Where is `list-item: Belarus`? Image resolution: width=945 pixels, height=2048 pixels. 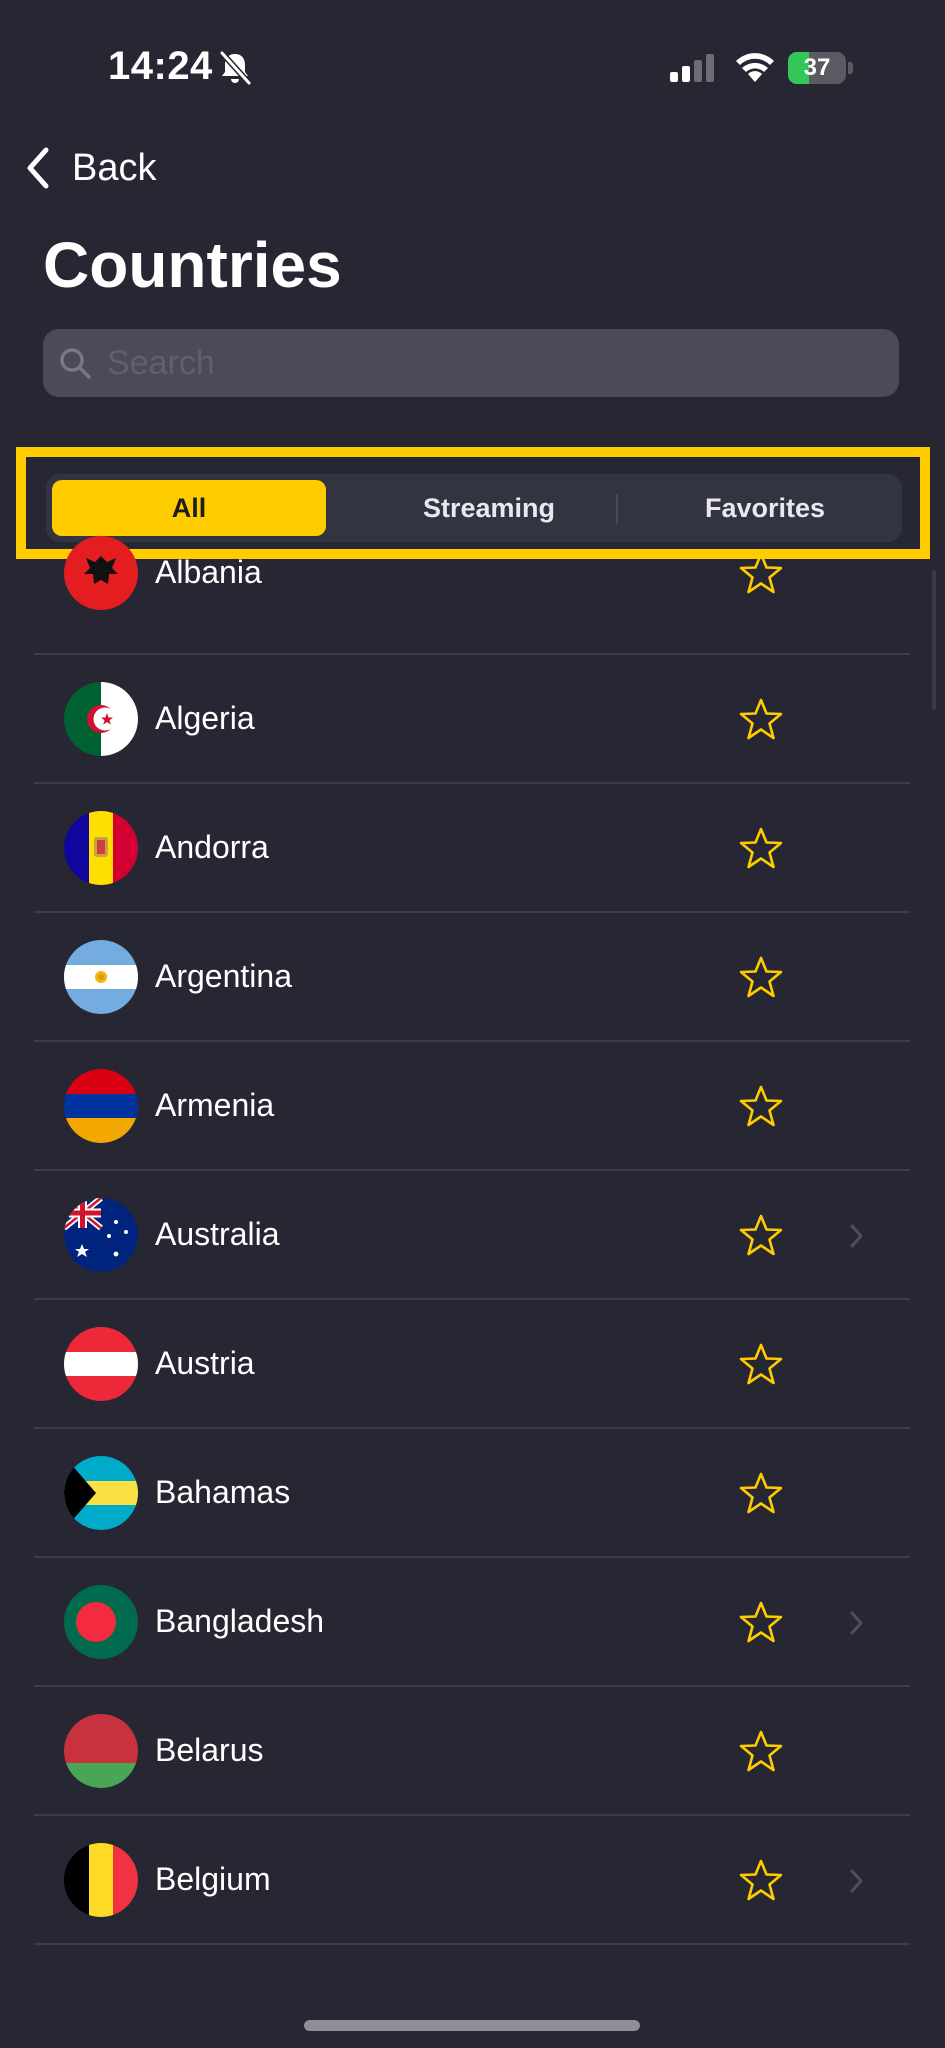 list-item: Belarus is located at coordinates (472, 1751).